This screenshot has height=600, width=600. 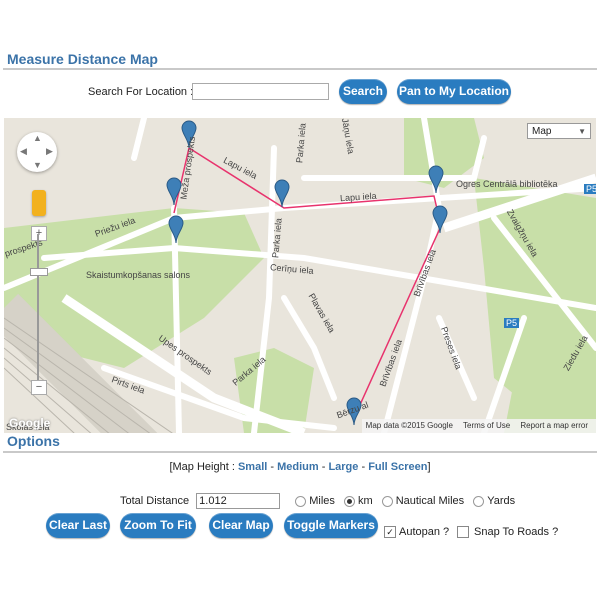 I want to click on zoom-slider-handle, so click(x=39, y=272).